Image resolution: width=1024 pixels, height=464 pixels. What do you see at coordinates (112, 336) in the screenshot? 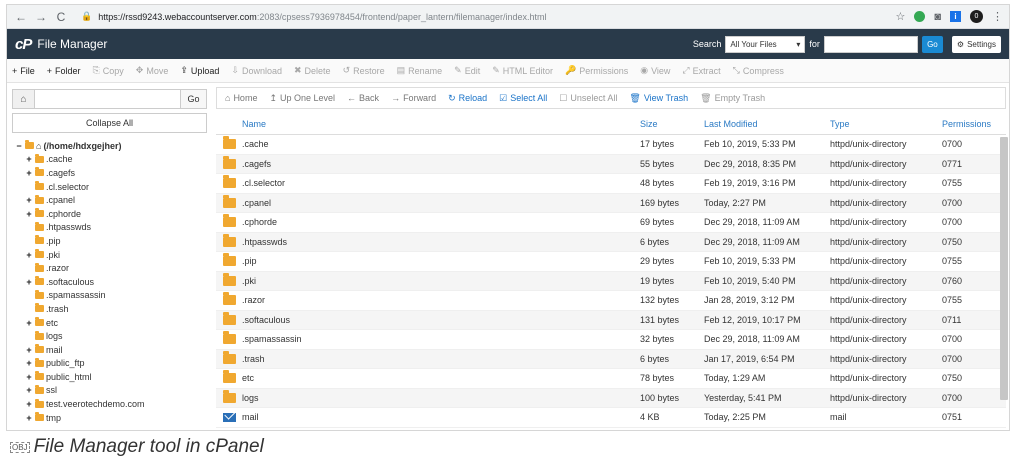
I see `tree-item-logs: logs` at bounding box center [112, 336].